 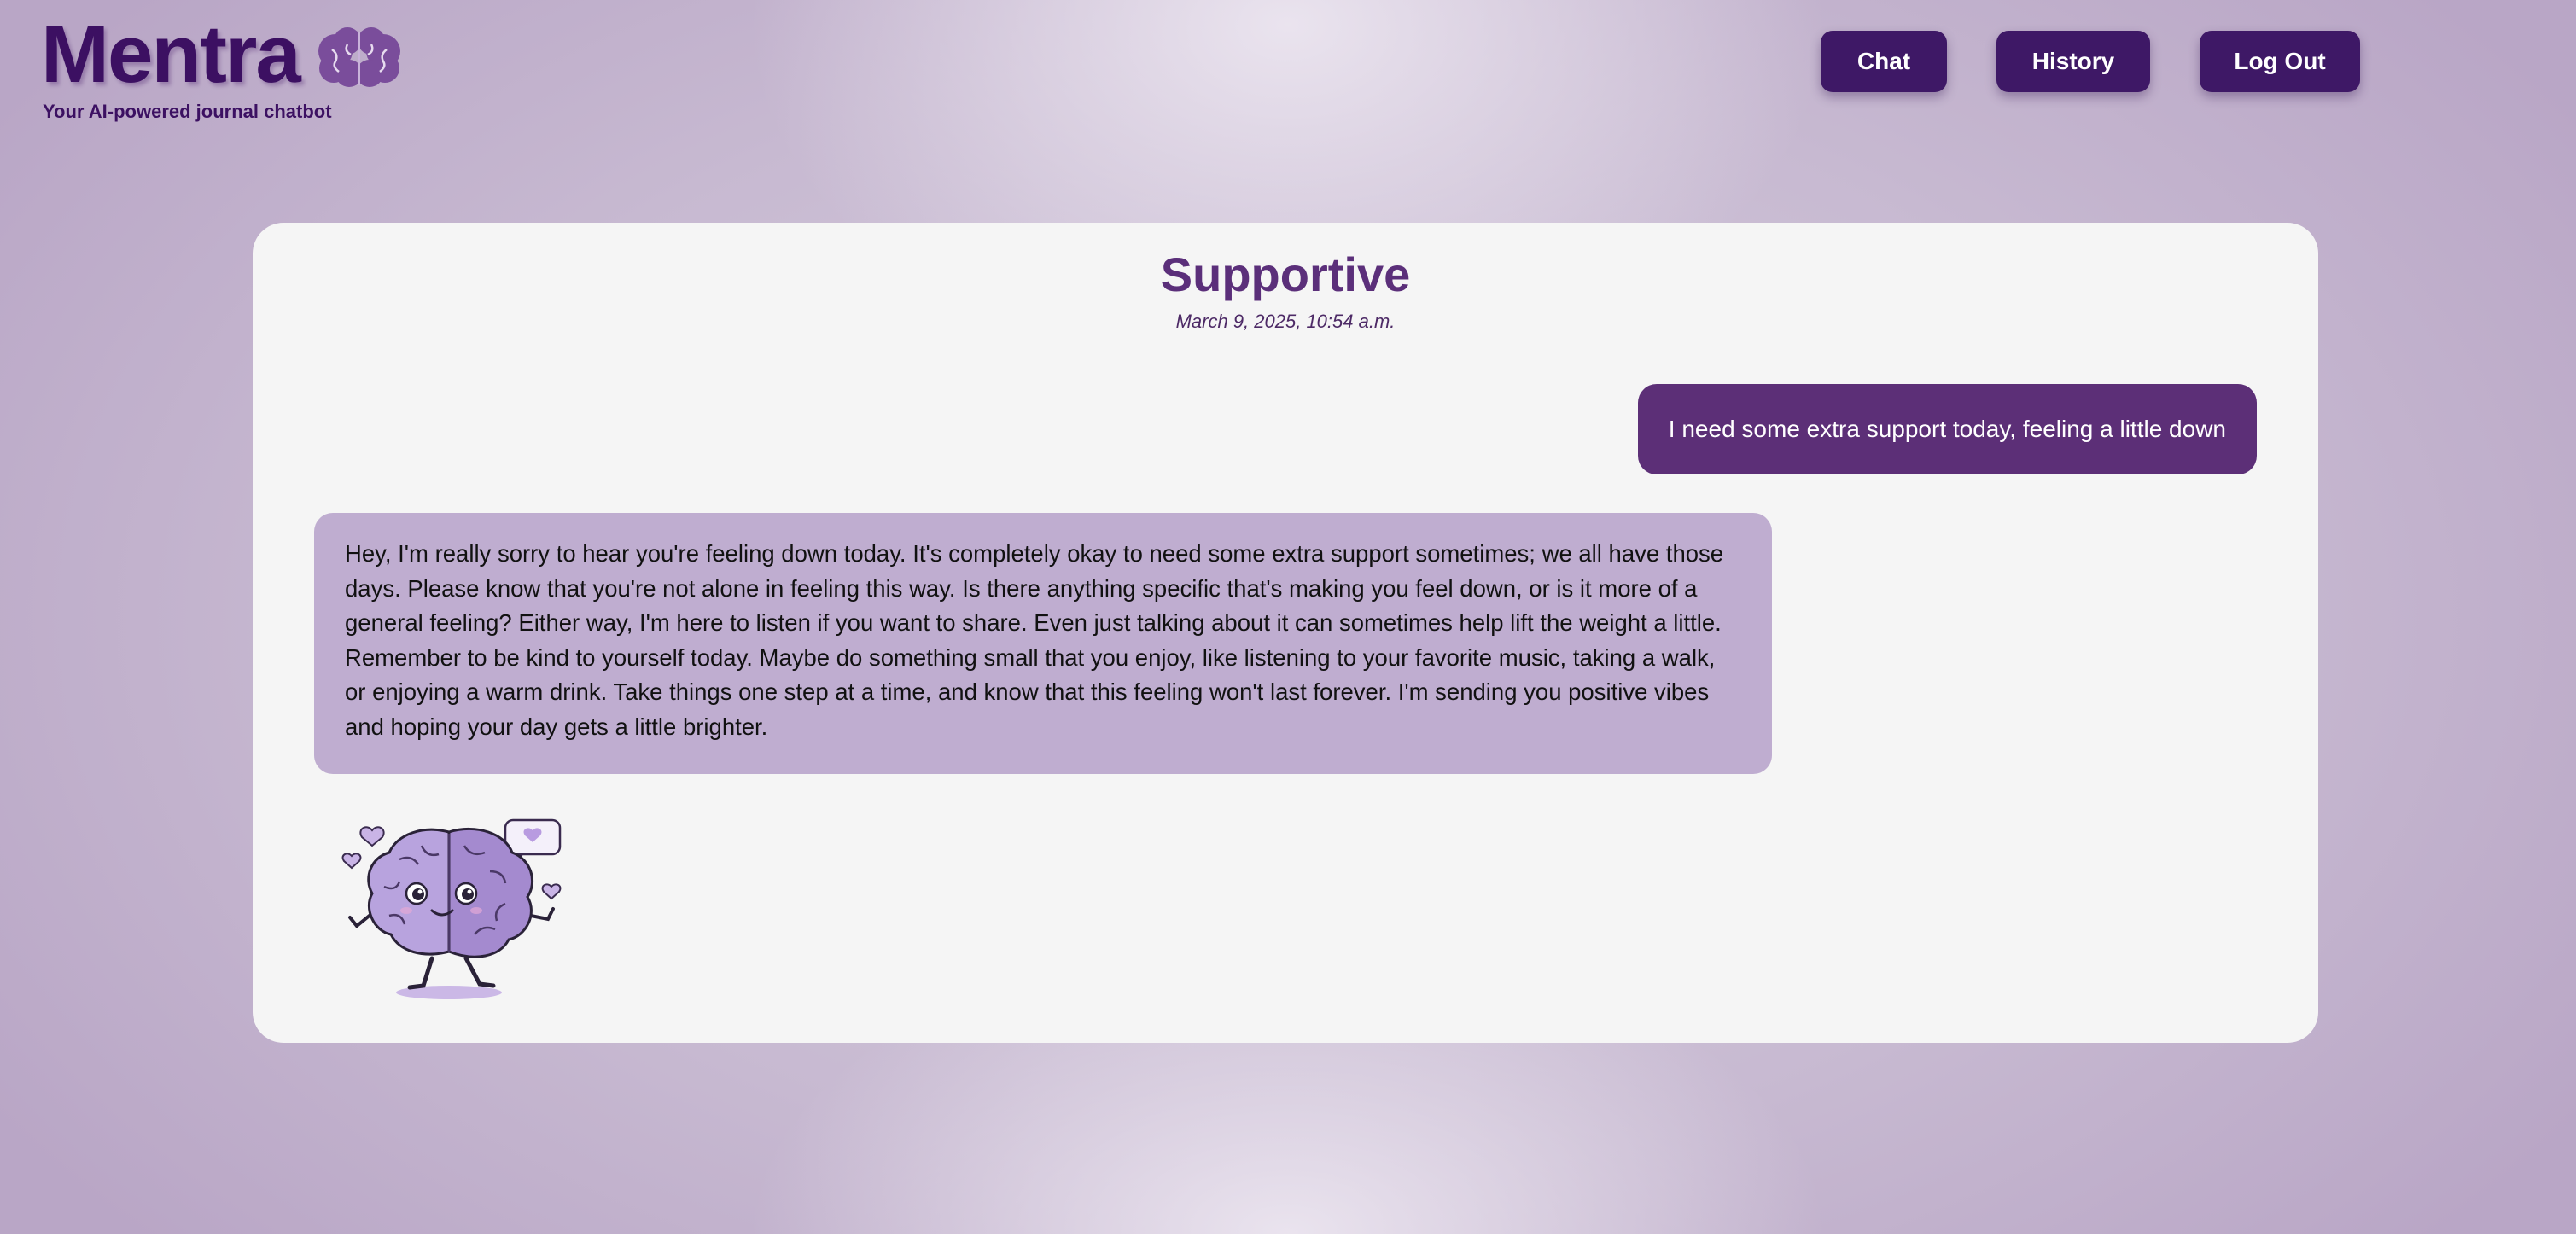 I want to click on conversation-date: March 9, 2025, 10:54 a.m., so click(x=1285, y=321).